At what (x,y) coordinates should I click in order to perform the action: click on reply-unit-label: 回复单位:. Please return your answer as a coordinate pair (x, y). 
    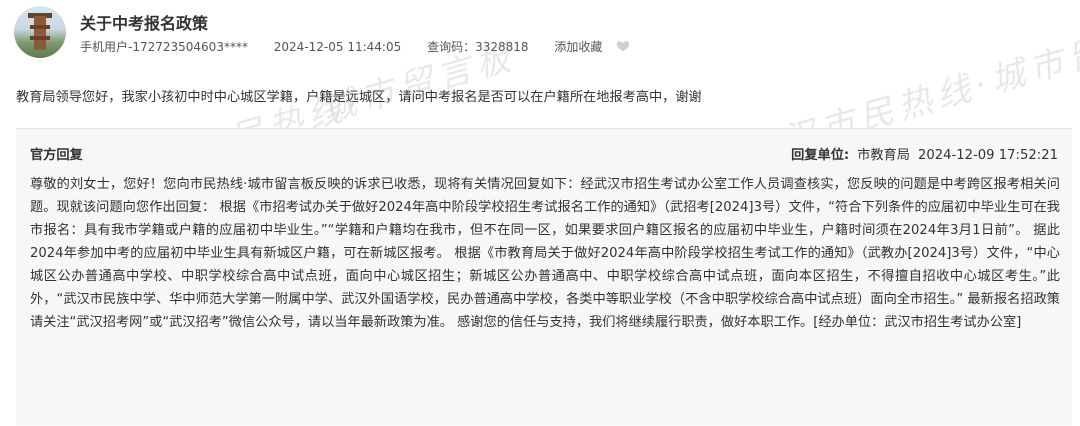
    Looking at the image, I should click on (820, 155).